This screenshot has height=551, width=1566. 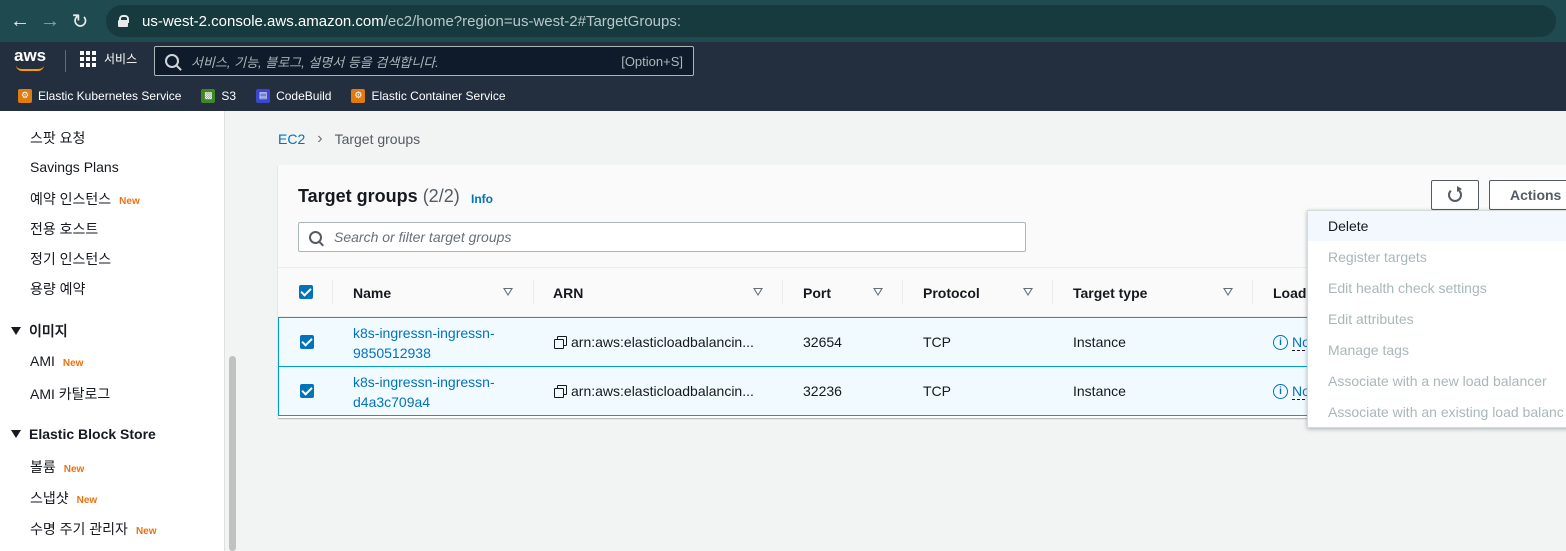 I want to click on sidebar-item-label: 용량 예약, so click(x=58, y=289).